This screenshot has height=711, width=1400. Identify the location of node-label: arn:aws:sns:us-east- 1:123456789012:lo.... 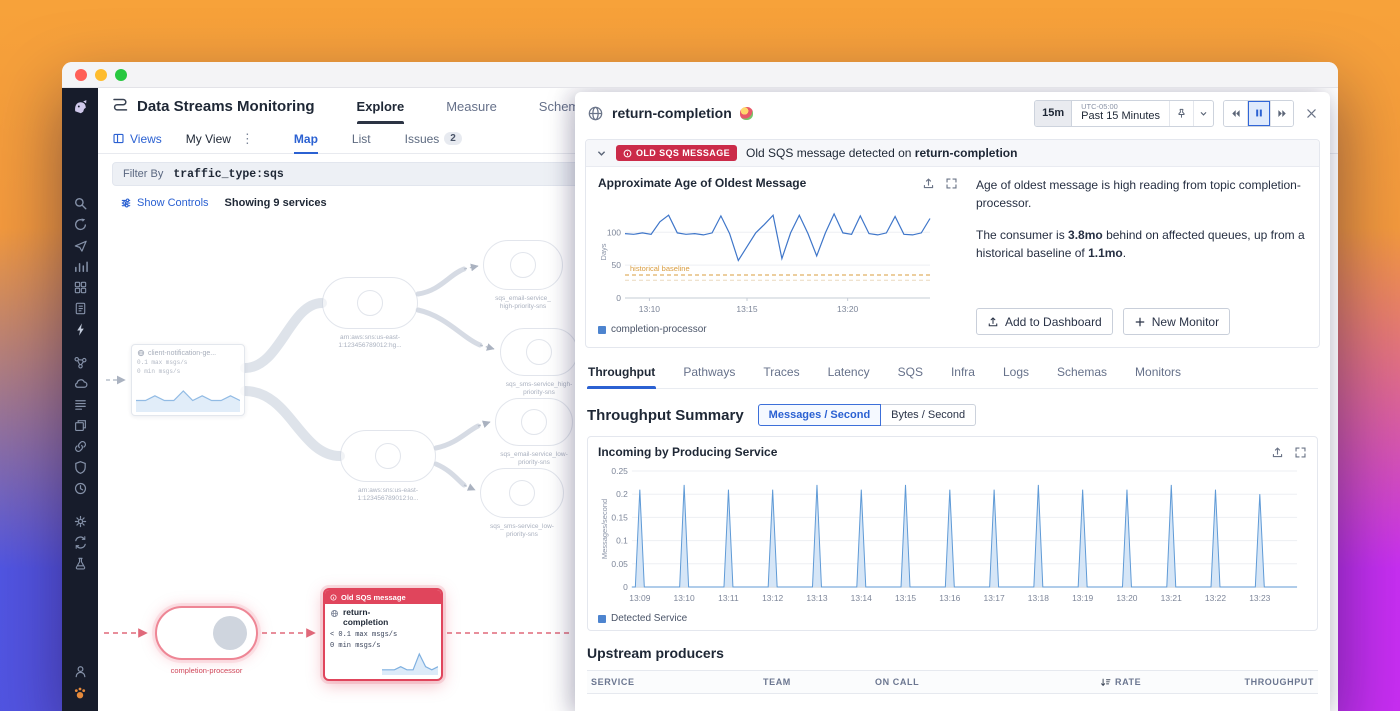
(388, 495).